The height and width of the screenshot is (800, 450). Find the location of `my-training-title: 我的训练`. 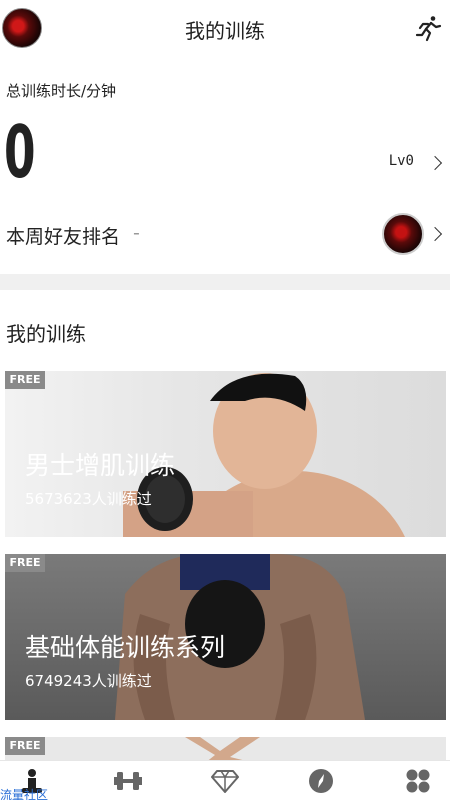

my-training-title: 我的训练 is located at coordinates (46, 334).